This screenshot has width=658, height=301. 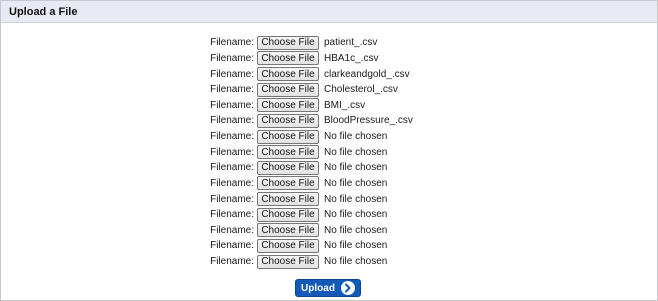 I want to click on file-row: Filename: Choose File clarkeandgold_.csv, so click(x=329, y=74).